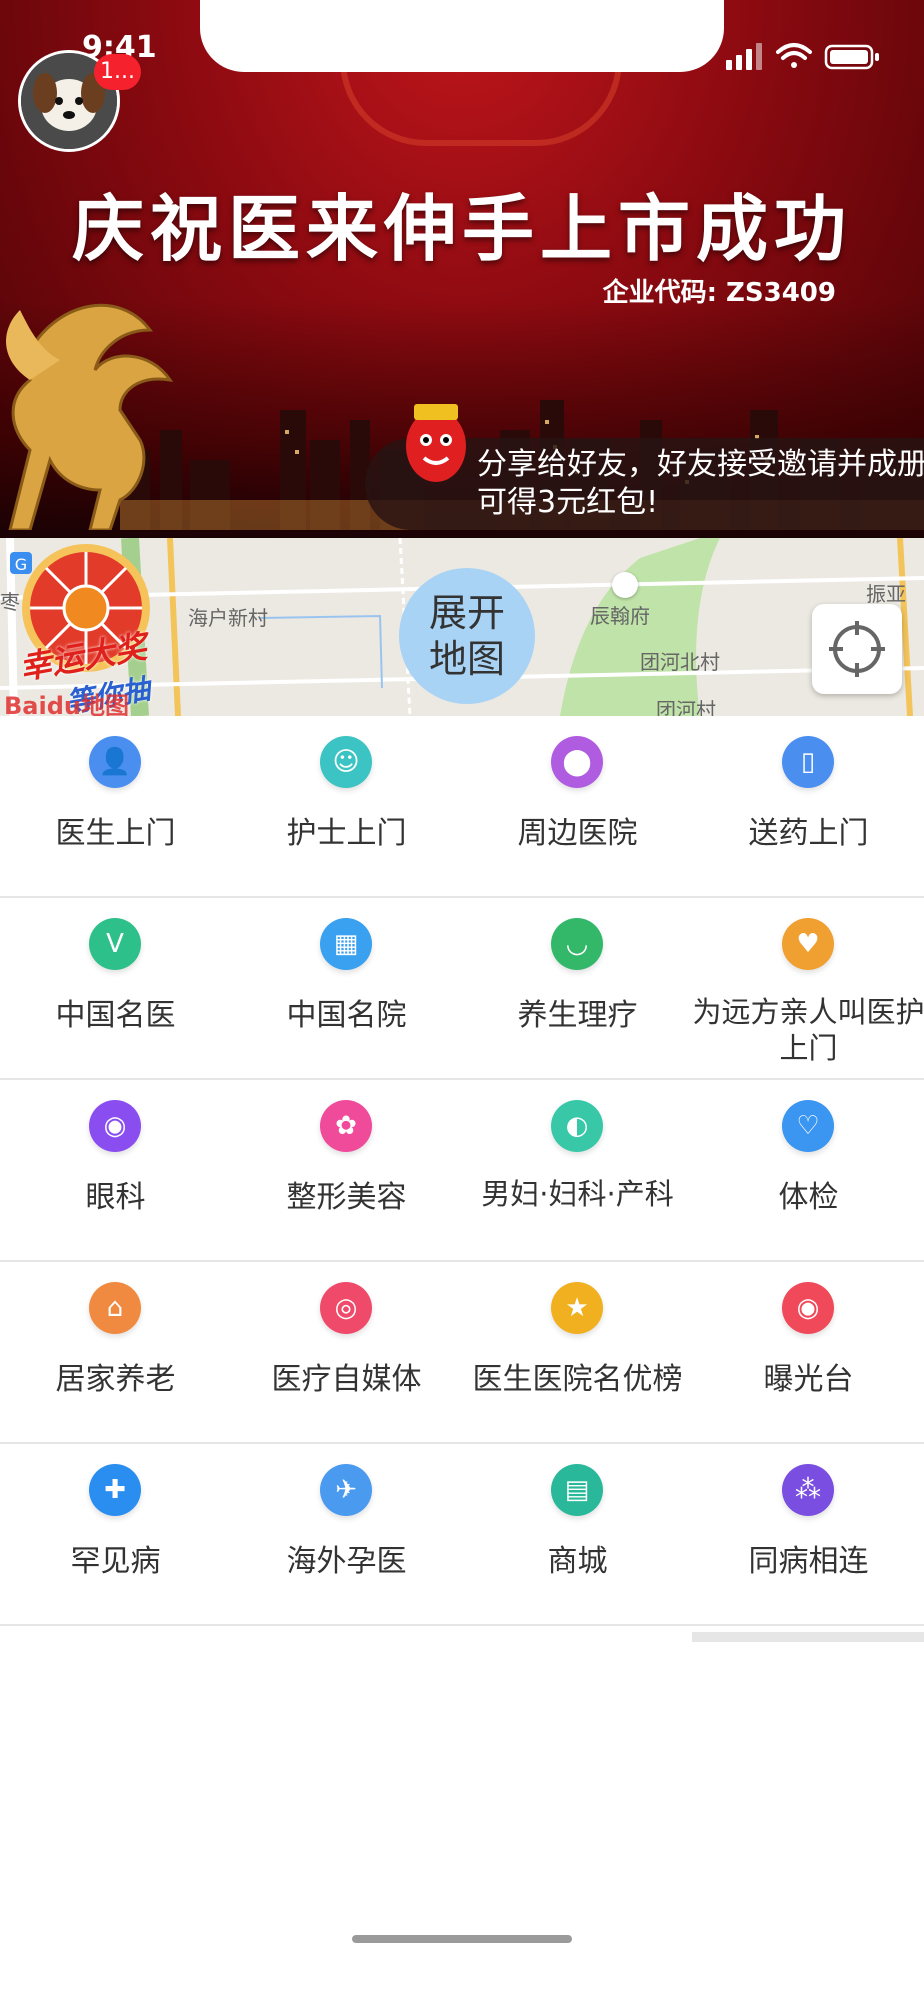  Describe the element at coordinates (346, 1015) in the screenshot. I see `grid-item-label: 中国名院` at that location.